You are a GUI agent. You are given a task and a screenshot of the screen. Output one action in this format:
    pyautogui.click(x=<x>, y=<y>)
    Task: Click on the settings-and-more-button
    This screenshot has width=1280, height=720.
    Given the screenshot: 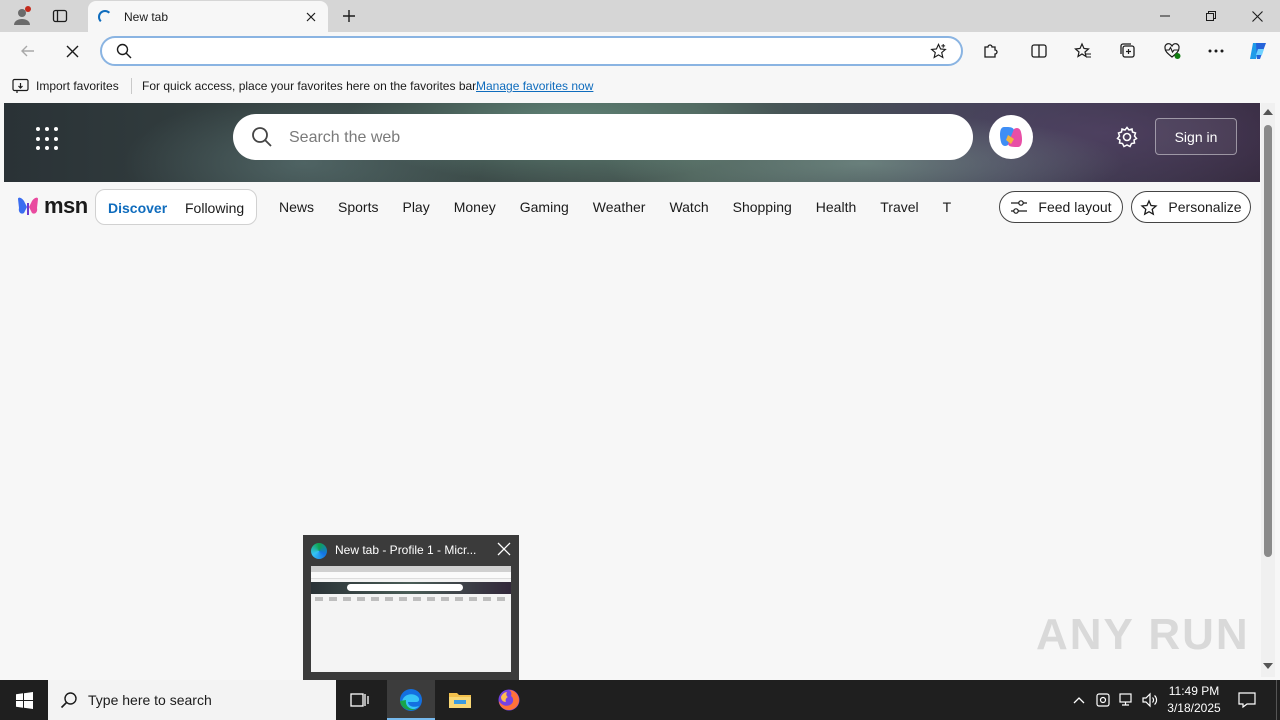 What is the action you would take?
    pyautogui.click(x=1216, y=51)
    